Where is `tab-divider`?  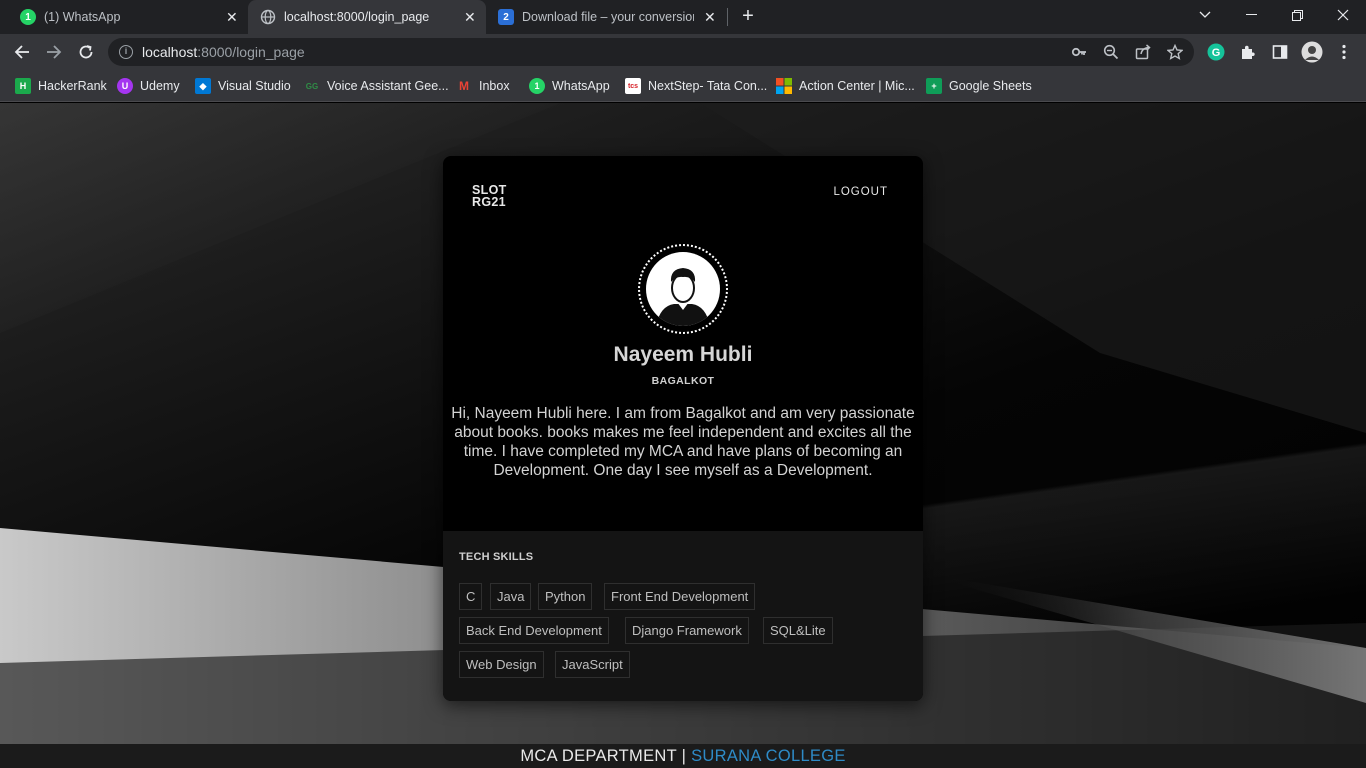 tab-divider is located at coordinates (727, 17).